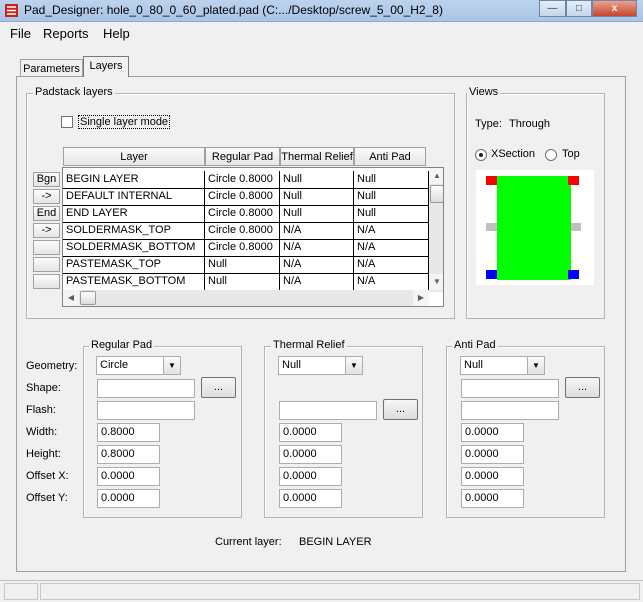 The width and height of the screenshot is (643, 602). Describe the element at coordinates (335, 542) in the screenshot. I see `current-layer-value: BEGIN LAYER` at that location.